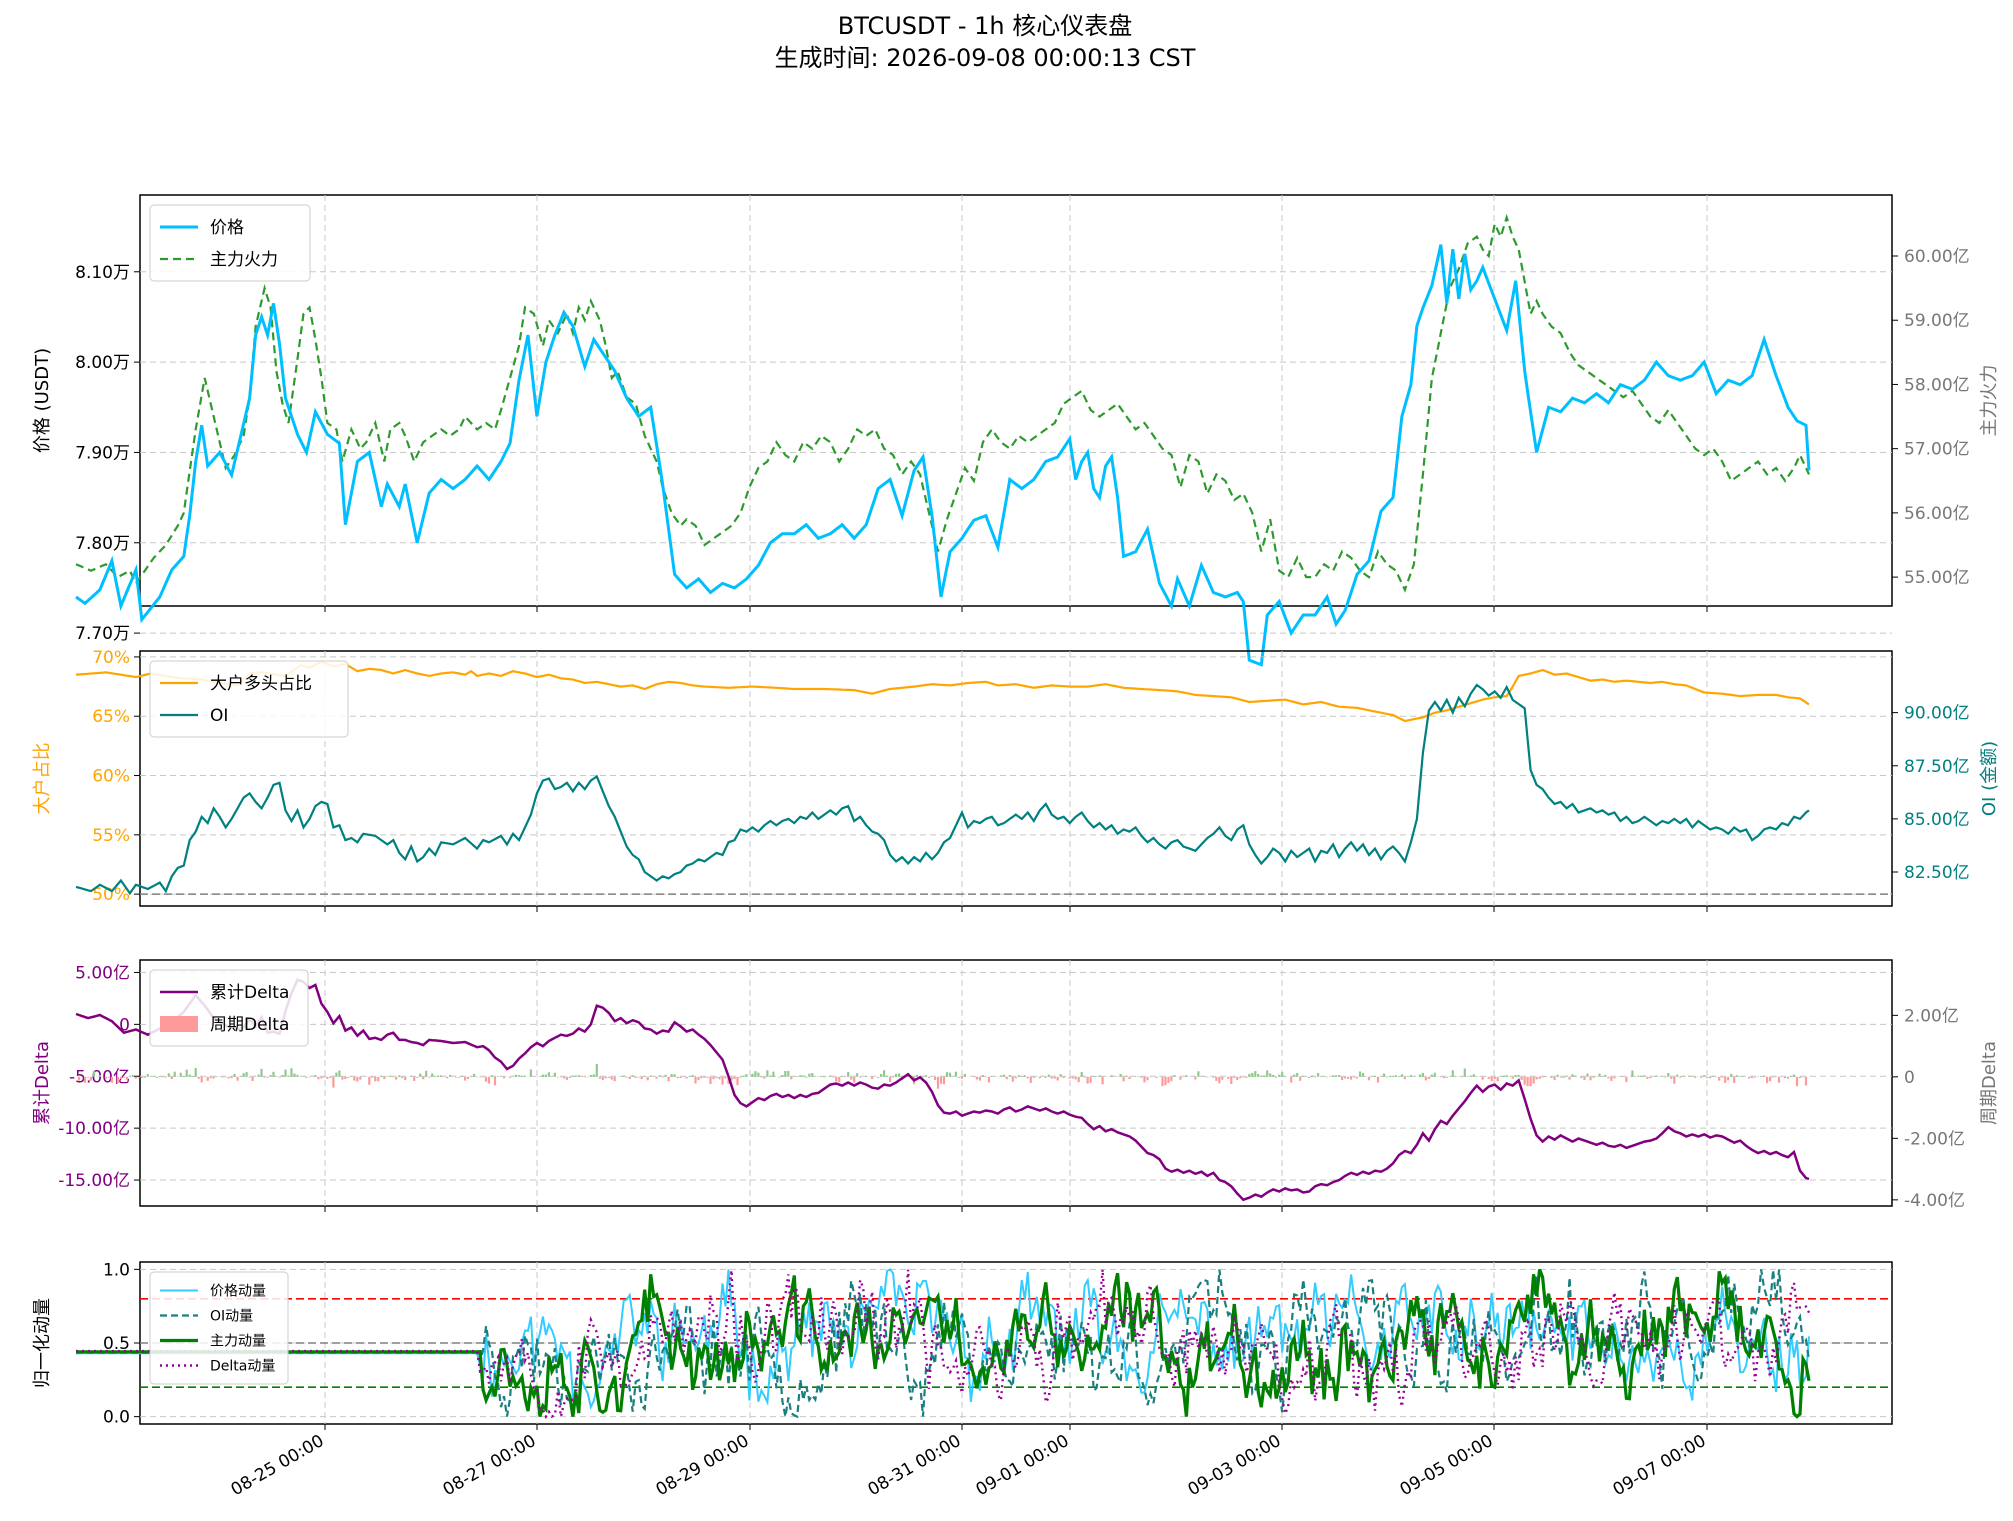  I want to click on y2-tick-label: -2.00亿, so click(1934, 1139).